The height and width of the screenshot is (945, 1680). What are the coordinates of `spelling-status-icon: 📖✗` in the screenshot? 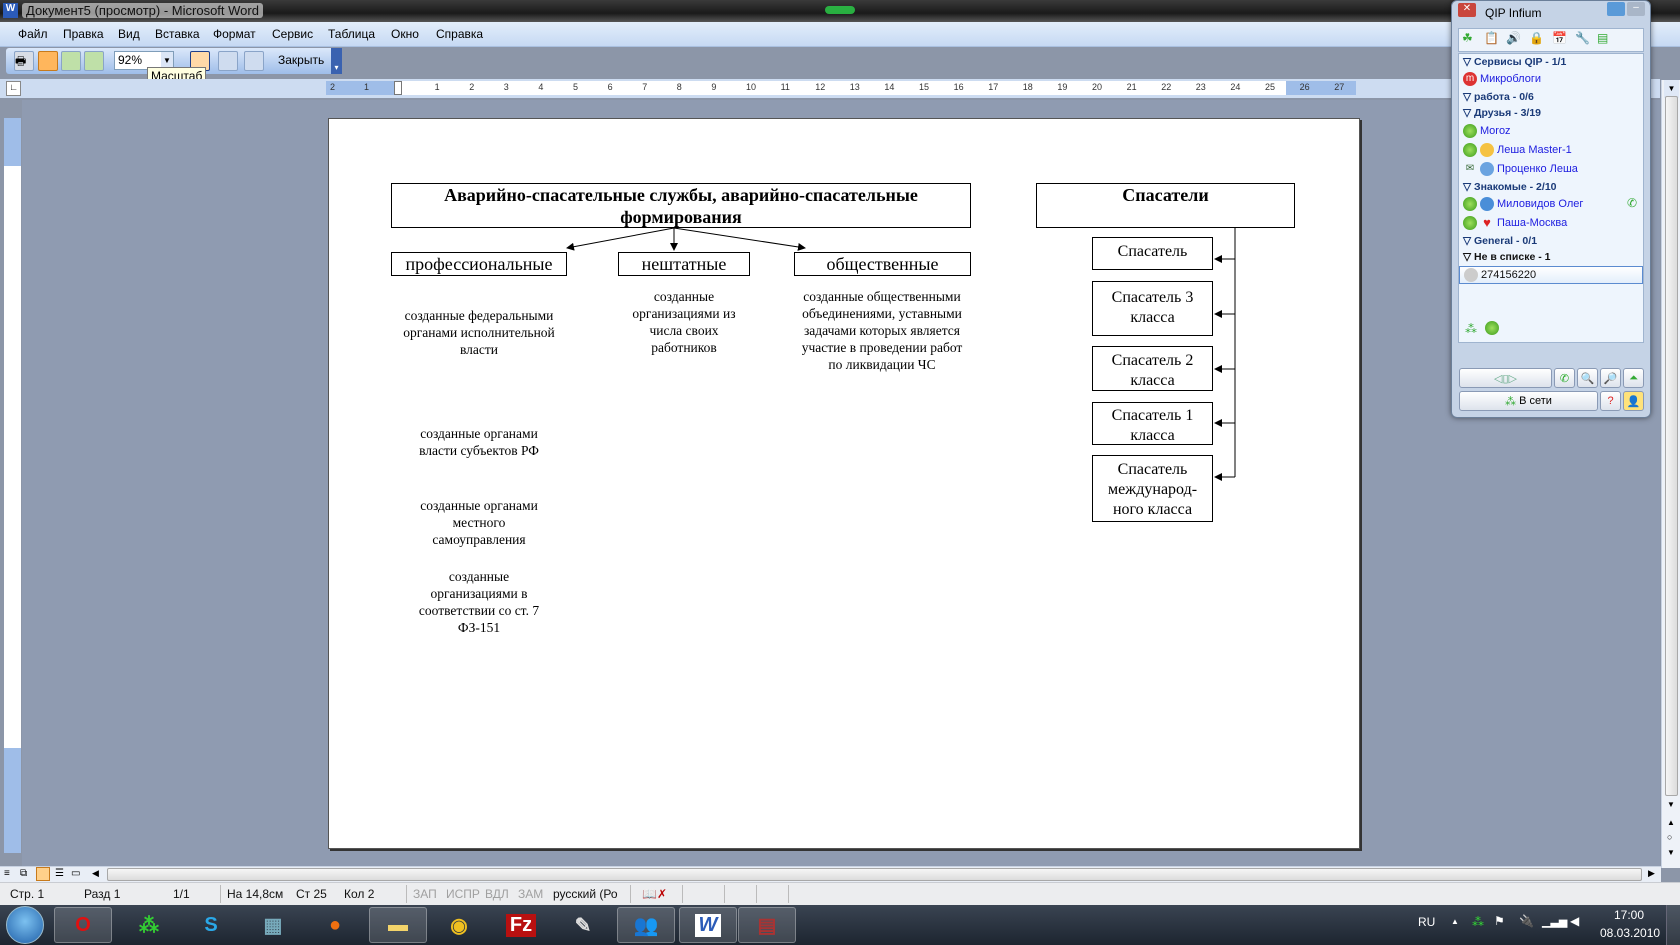 It's located at (654, 894).